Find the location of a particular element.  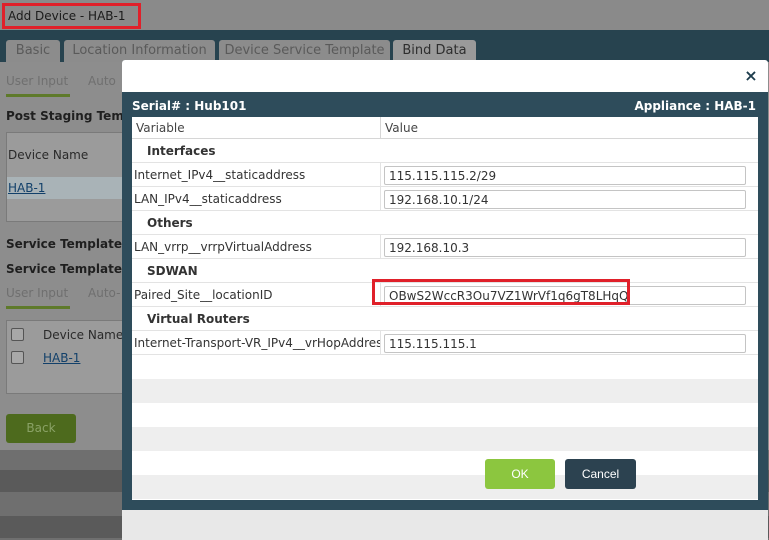

tab-basic: Basic is located at coordinates (33, 51).